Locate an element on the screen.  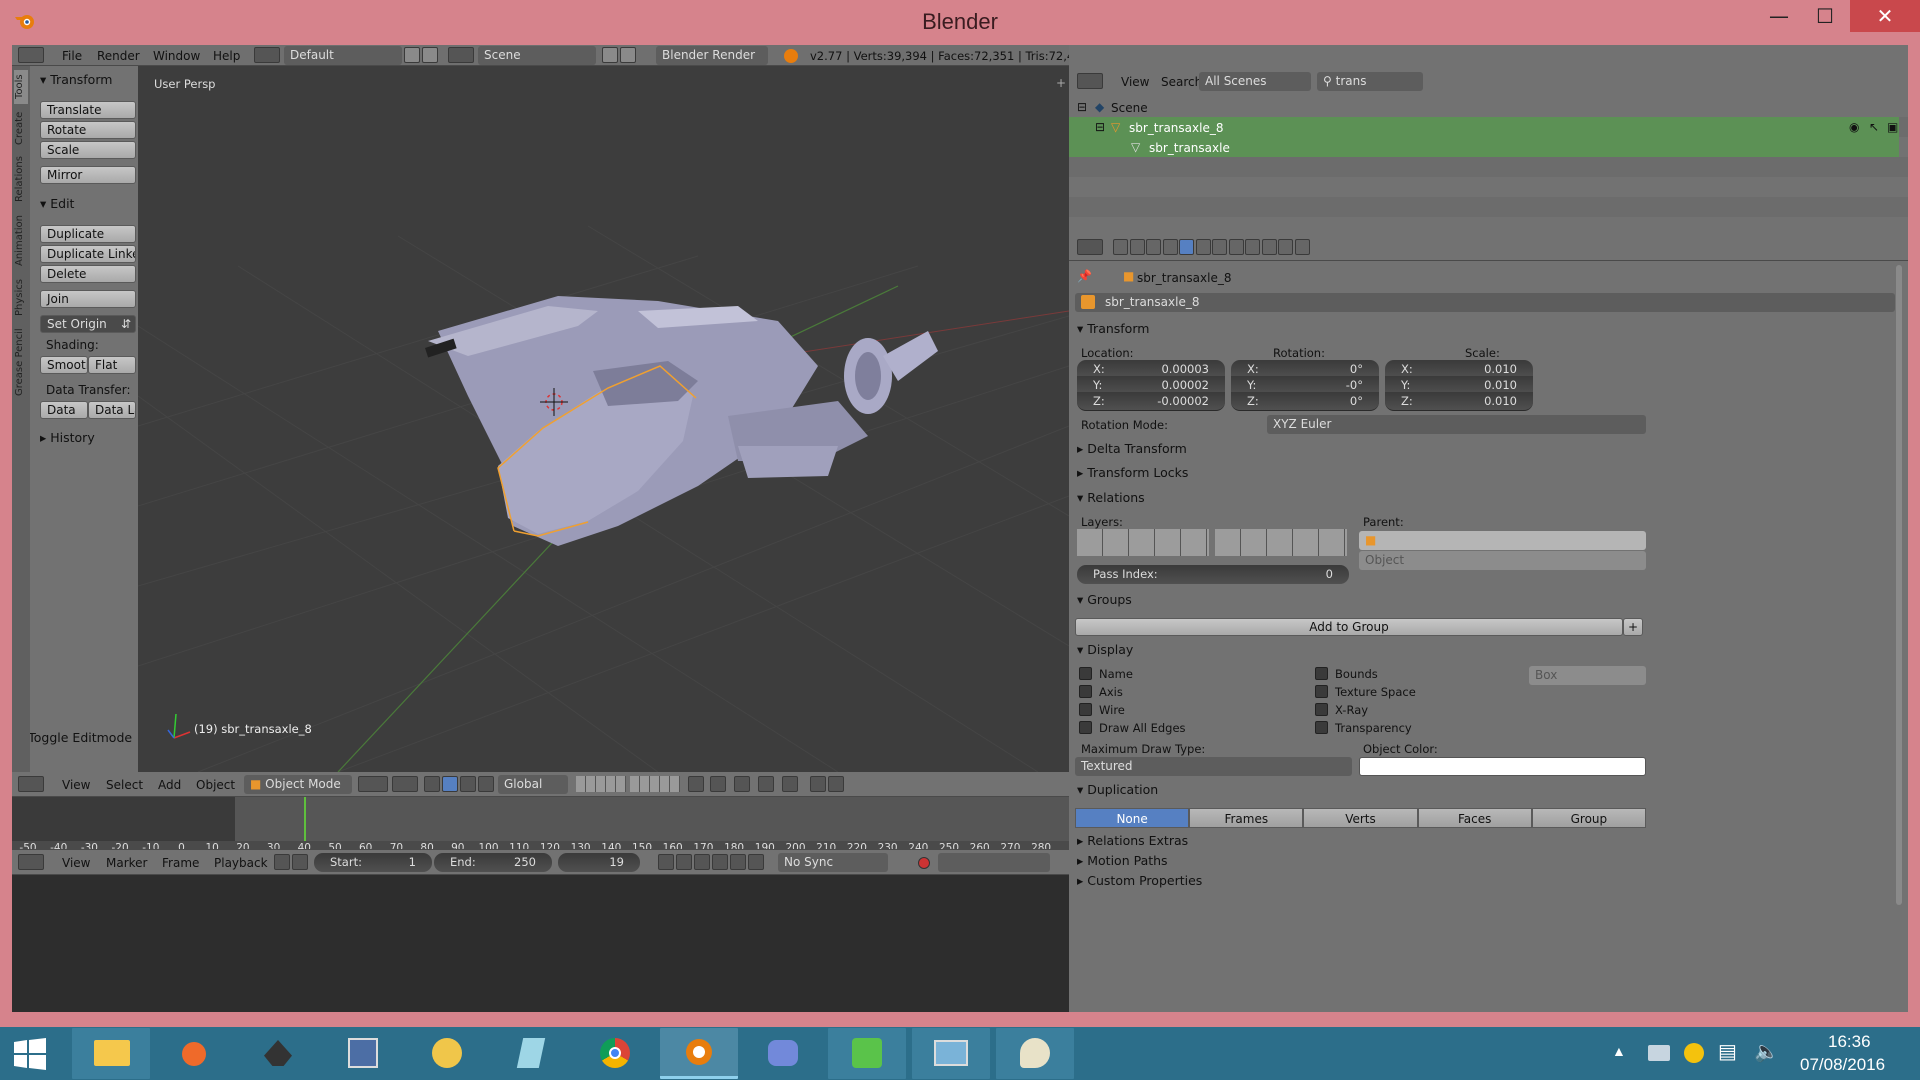
menu-view: View is located at coordinates (76, 785).